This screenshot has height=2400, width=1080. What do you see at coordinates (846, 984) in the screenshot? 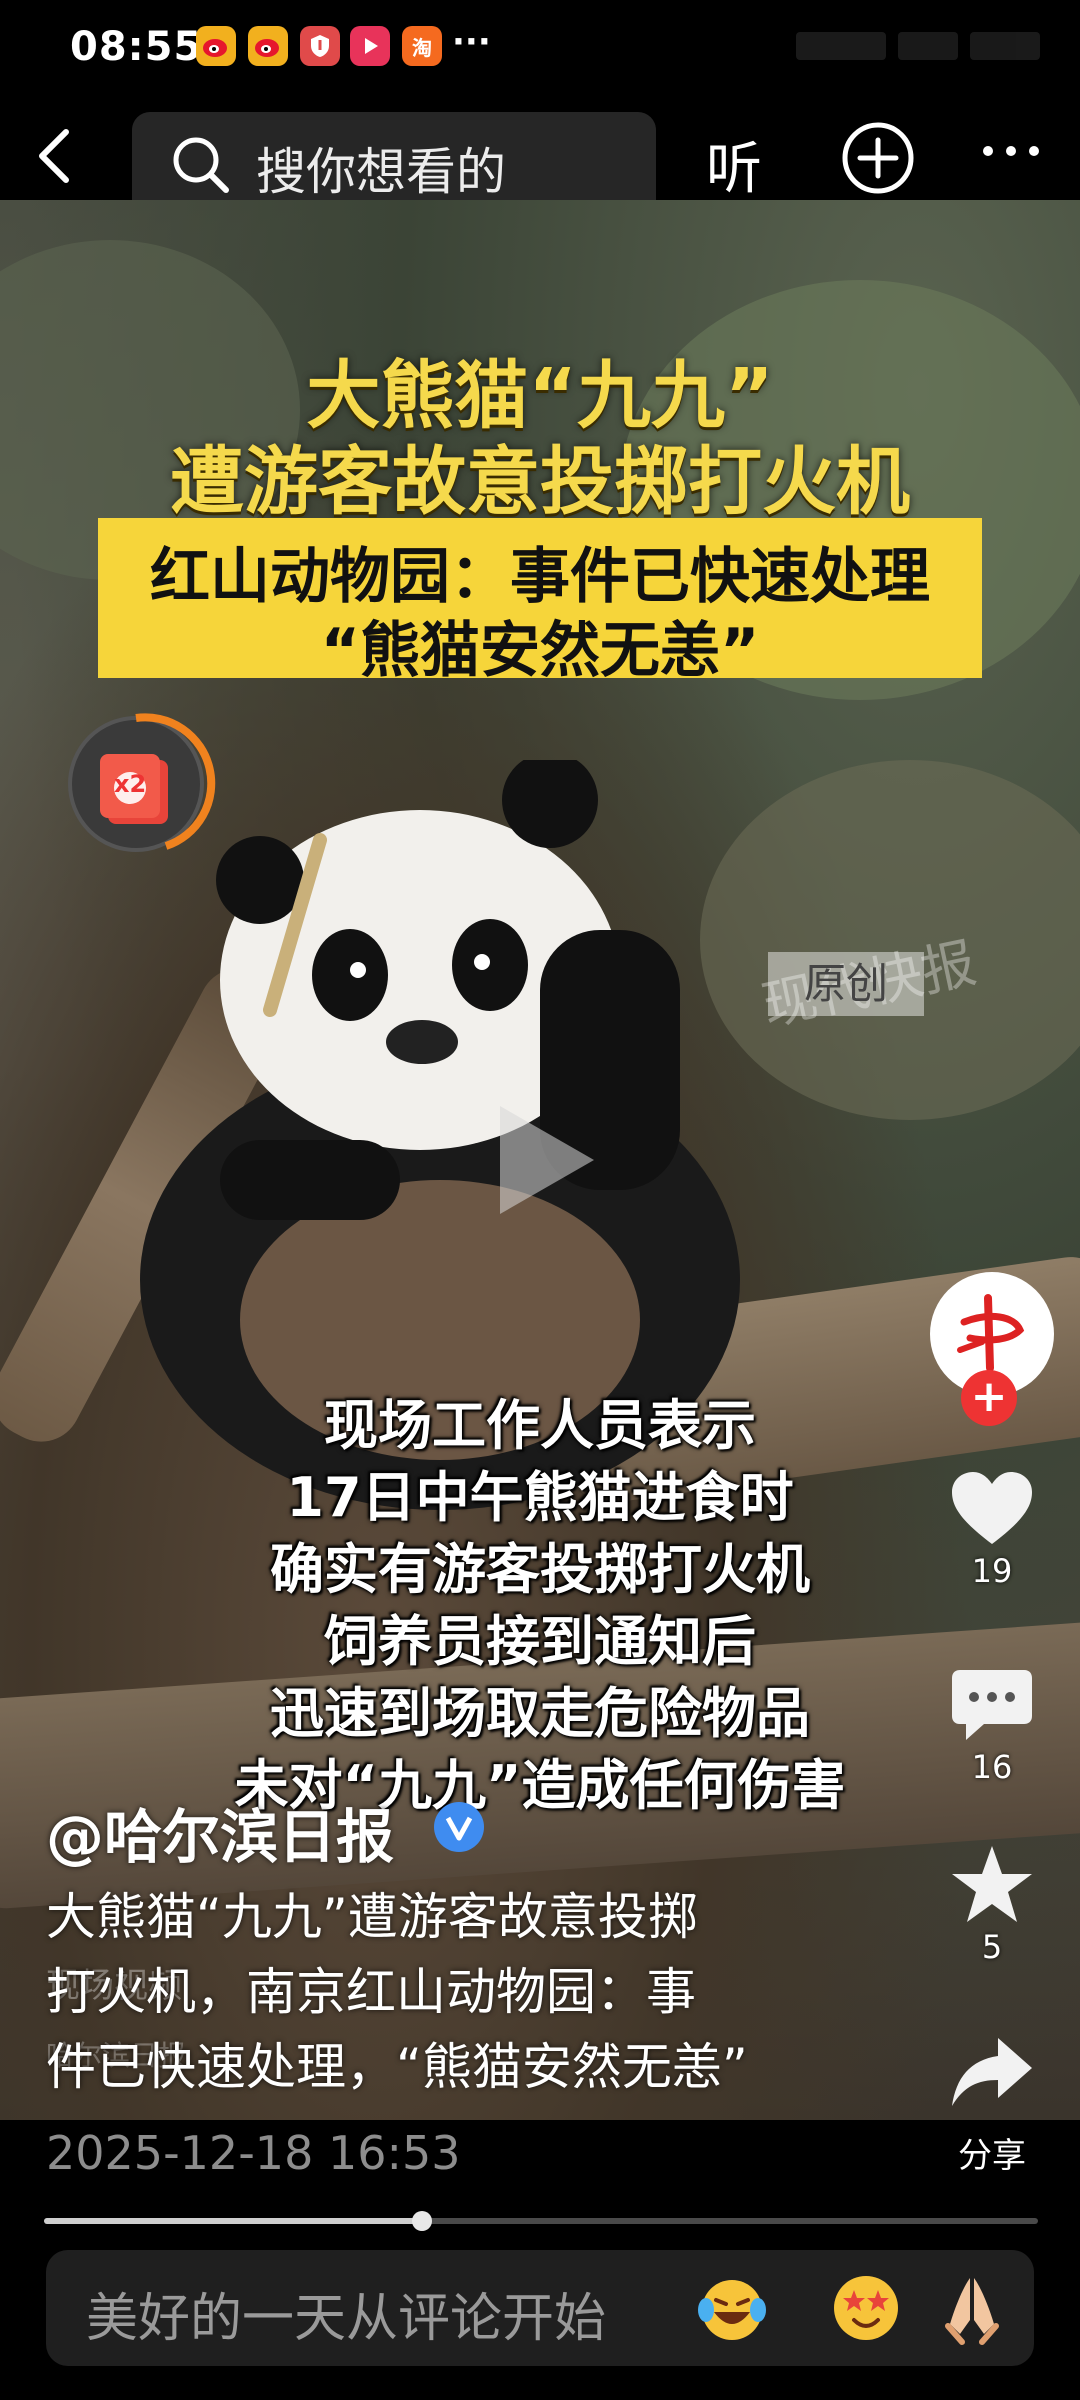
I see `original-badge: 原创` at bounding box center [846, 984].